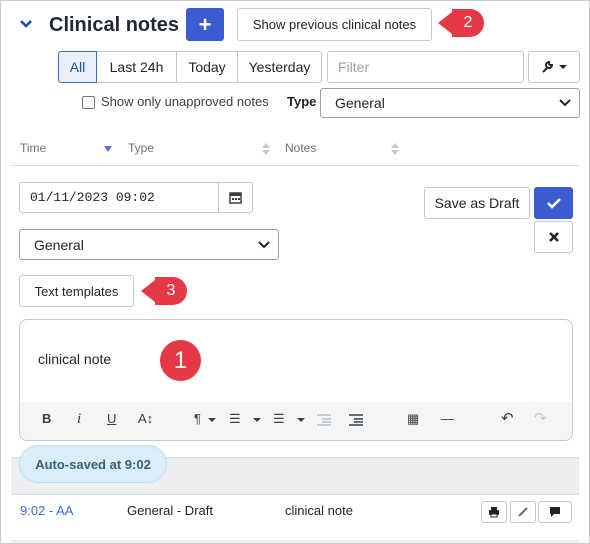 The height and width of the screenshot is (544, 590). Describe the element at coordinates (136, 67) in the screenshot. I see `filter-last24h-tab: Last 24h` at that location.